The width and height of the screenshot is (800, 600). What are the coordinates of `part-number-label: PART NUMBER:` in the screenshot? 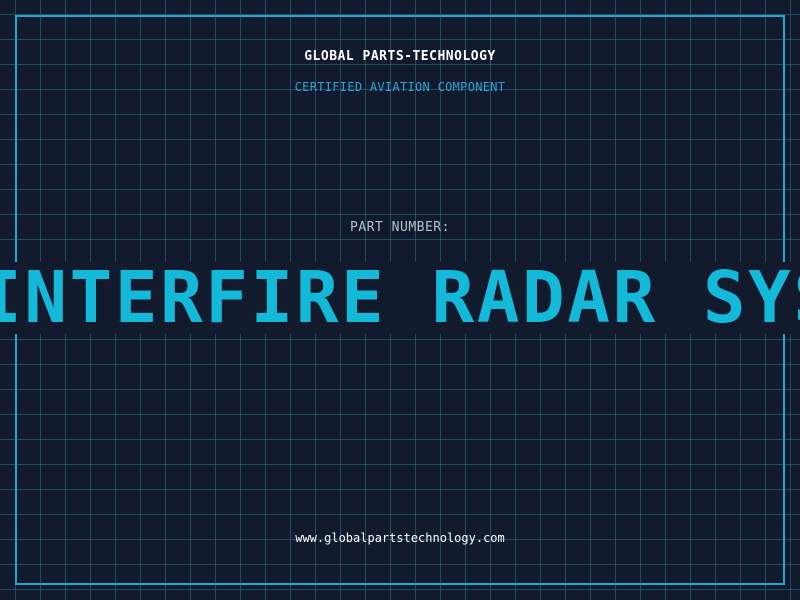 It's located at (400, 227).